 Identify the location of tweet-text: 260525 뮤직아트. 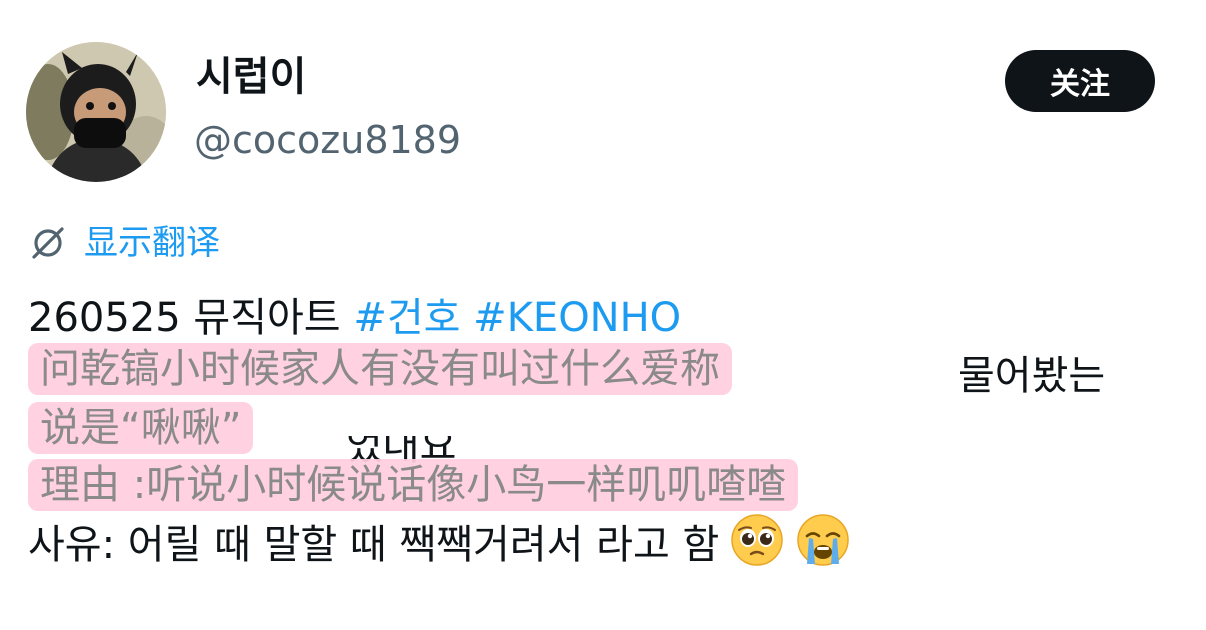
(191, 318).